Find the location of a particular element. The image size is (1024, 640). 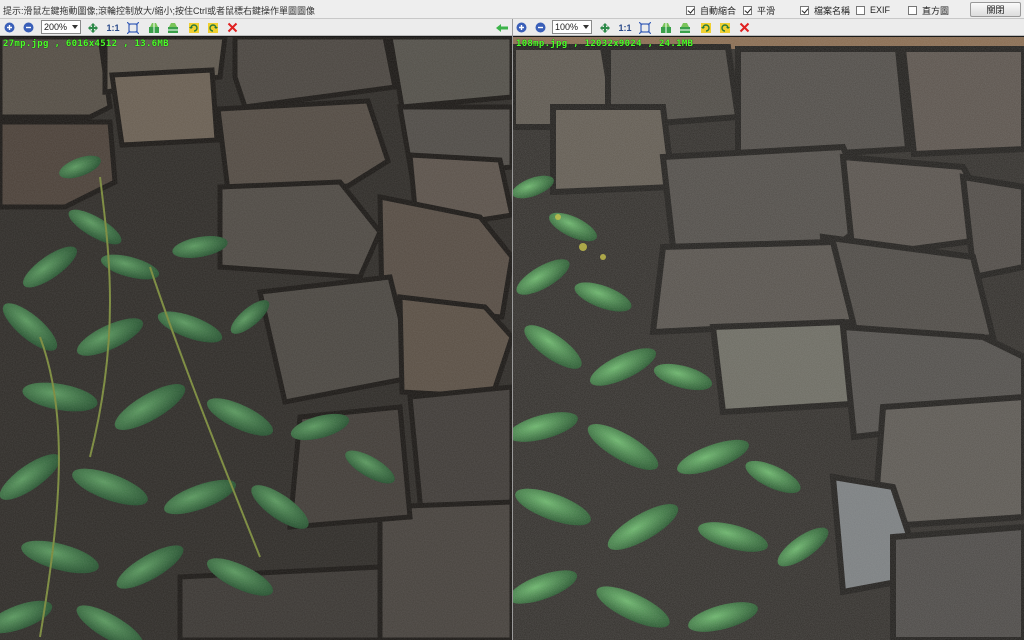

zoom-value: 200% is located at coordinates (56, 27).